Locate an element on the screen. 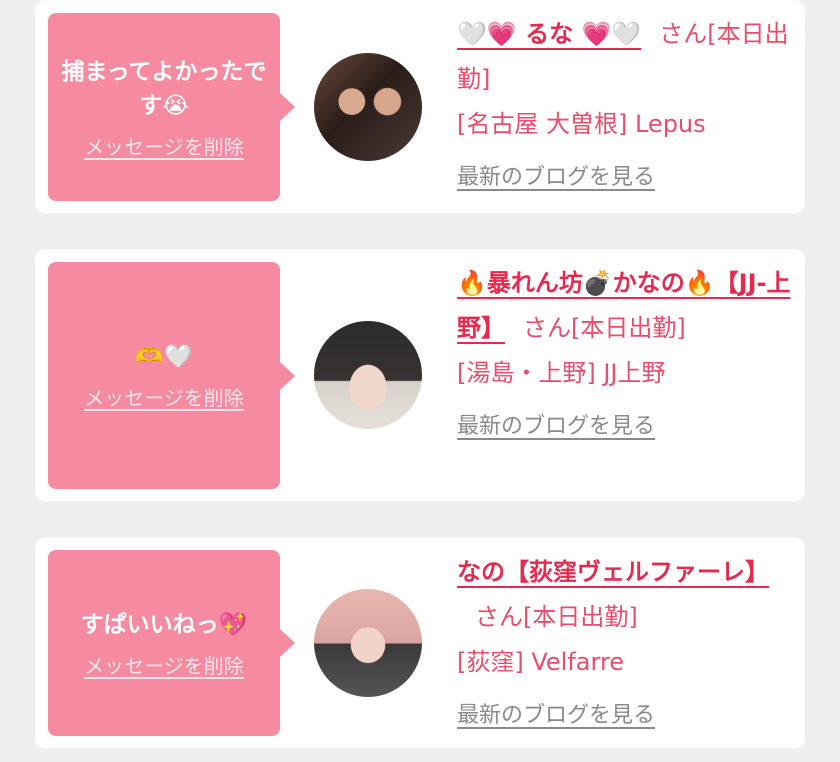 The image size is (840, 762). shop-name: [湯島・上野] JJ上野 is located at coordinates (561, 373).